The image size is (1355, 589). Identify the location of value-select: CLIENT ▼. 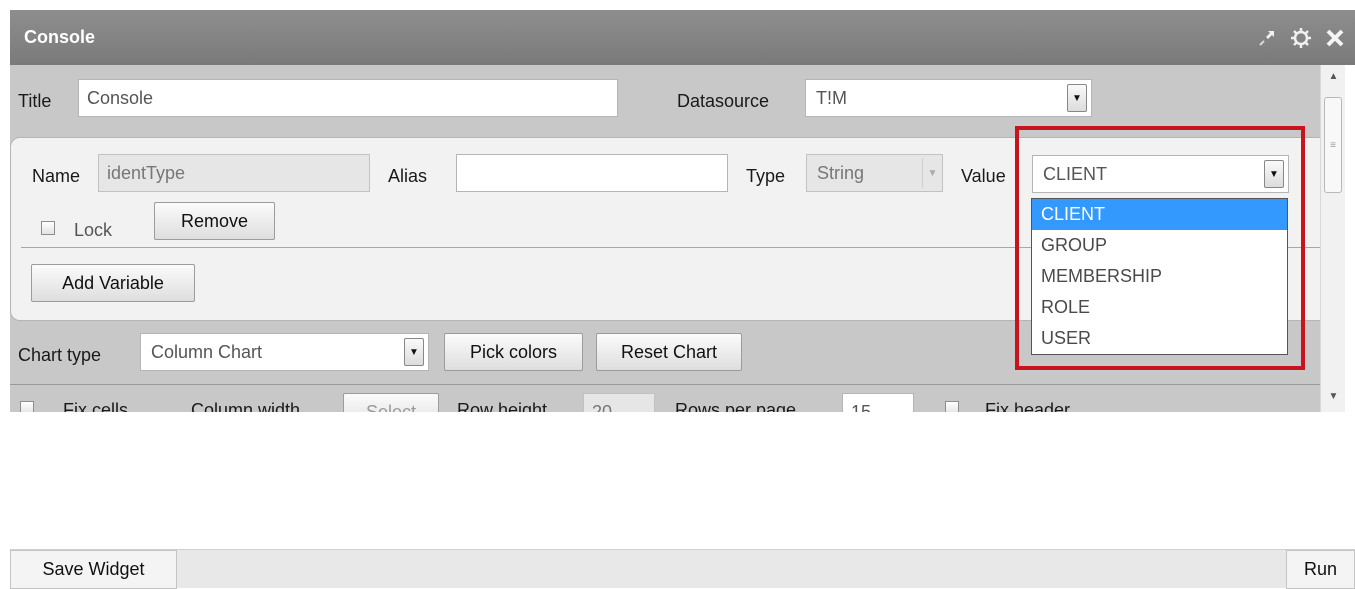
(1160, 174).